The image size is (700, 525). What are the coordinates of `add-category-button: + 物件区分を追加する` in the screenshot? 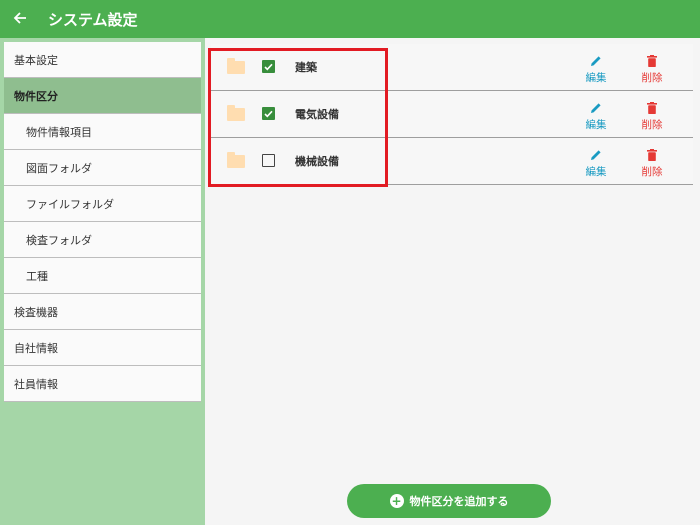 It's located at (449, 501).